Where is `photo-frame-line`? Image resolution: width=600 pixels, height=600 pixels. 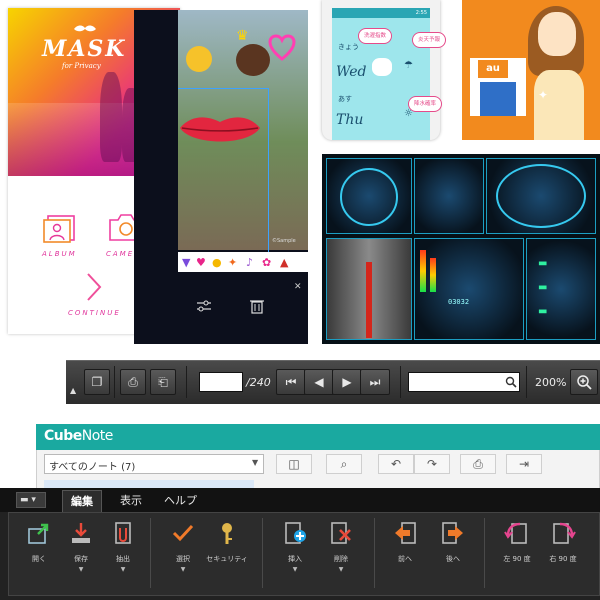
photo-frame-line is located at coordinates (268, 176).